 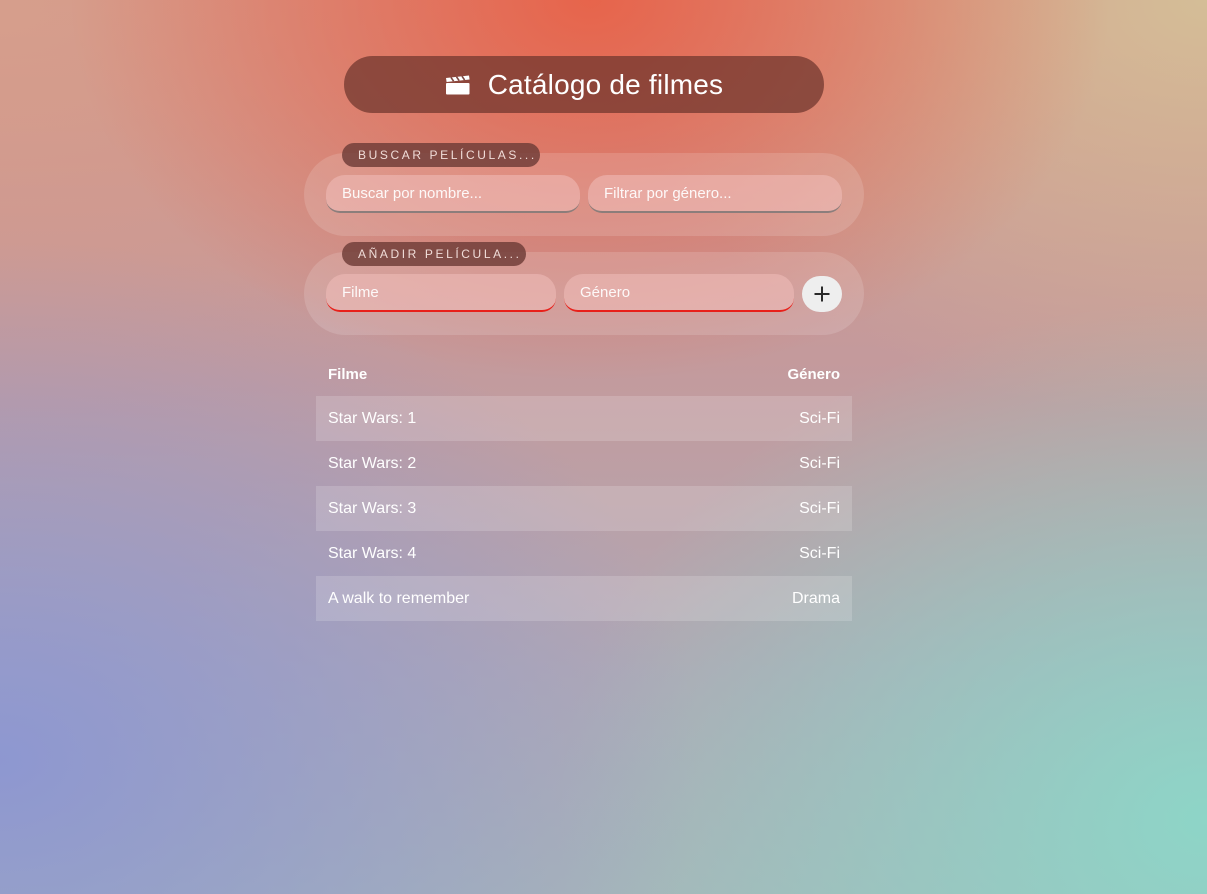 I want to click on film-cell: Star Wars: 2, so click(x=372, y=463).